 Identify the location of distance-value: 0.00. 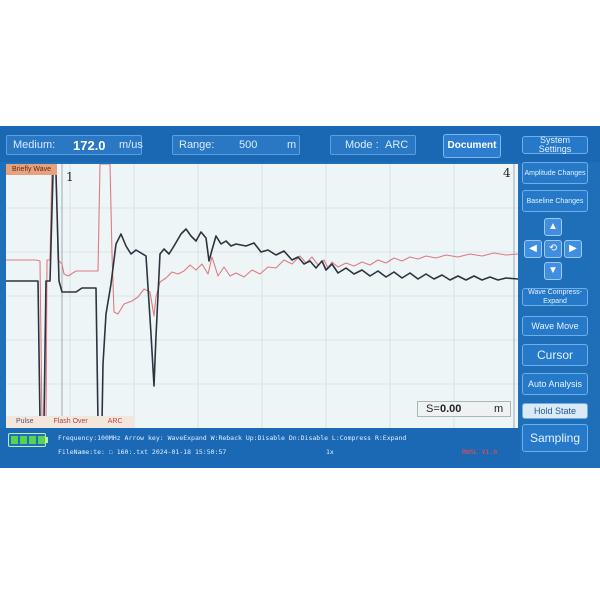
(451, 409).